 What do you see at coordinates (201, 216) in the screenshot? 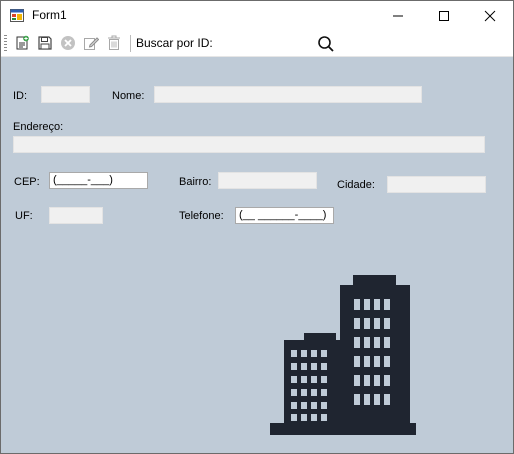
I see `telefone-label: Telefone:` at bounding box center [201, 216].